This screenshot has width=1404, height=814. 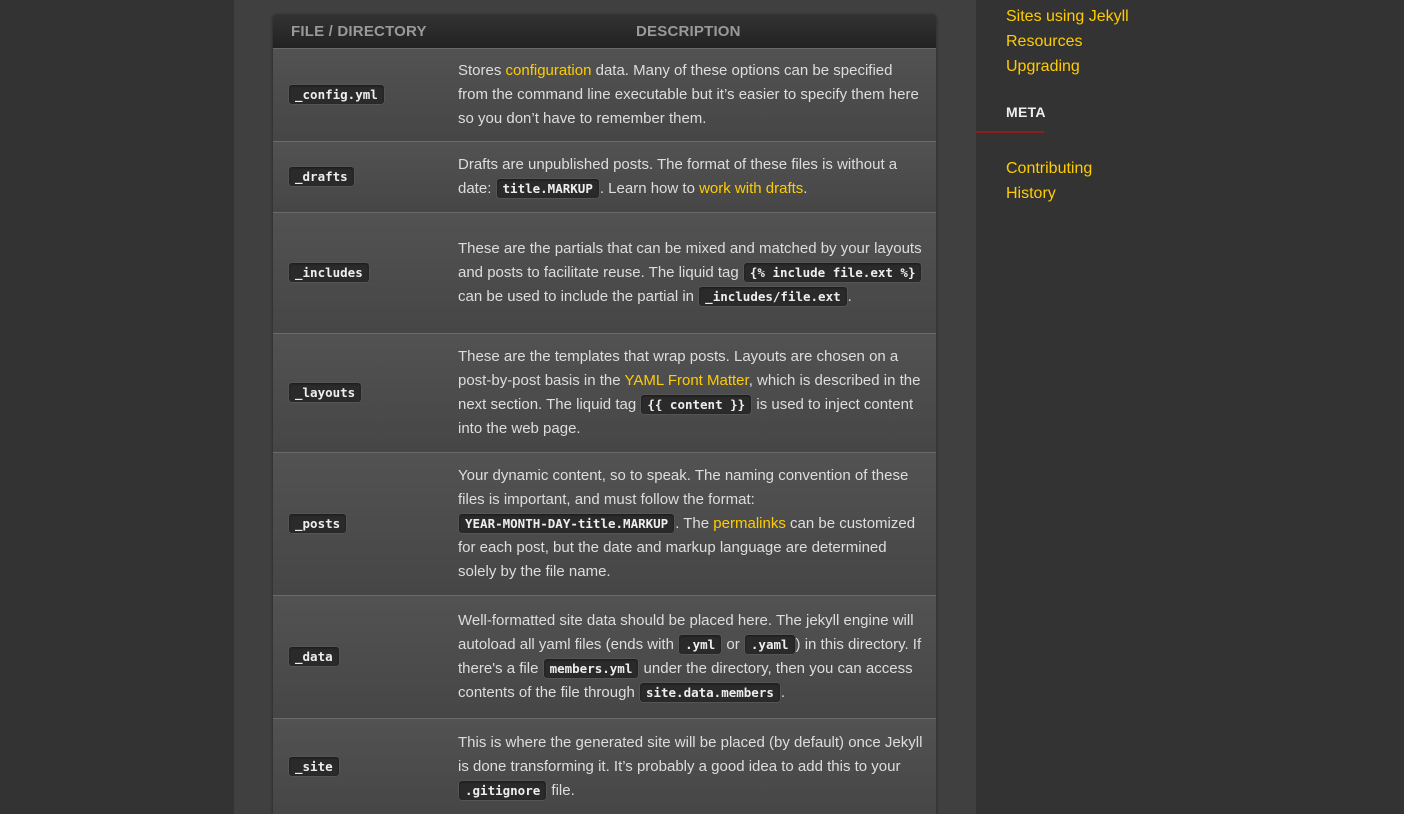 I want to click on yaml-front-matter-link: YAML Front Matter, so click(x=686, y=380).